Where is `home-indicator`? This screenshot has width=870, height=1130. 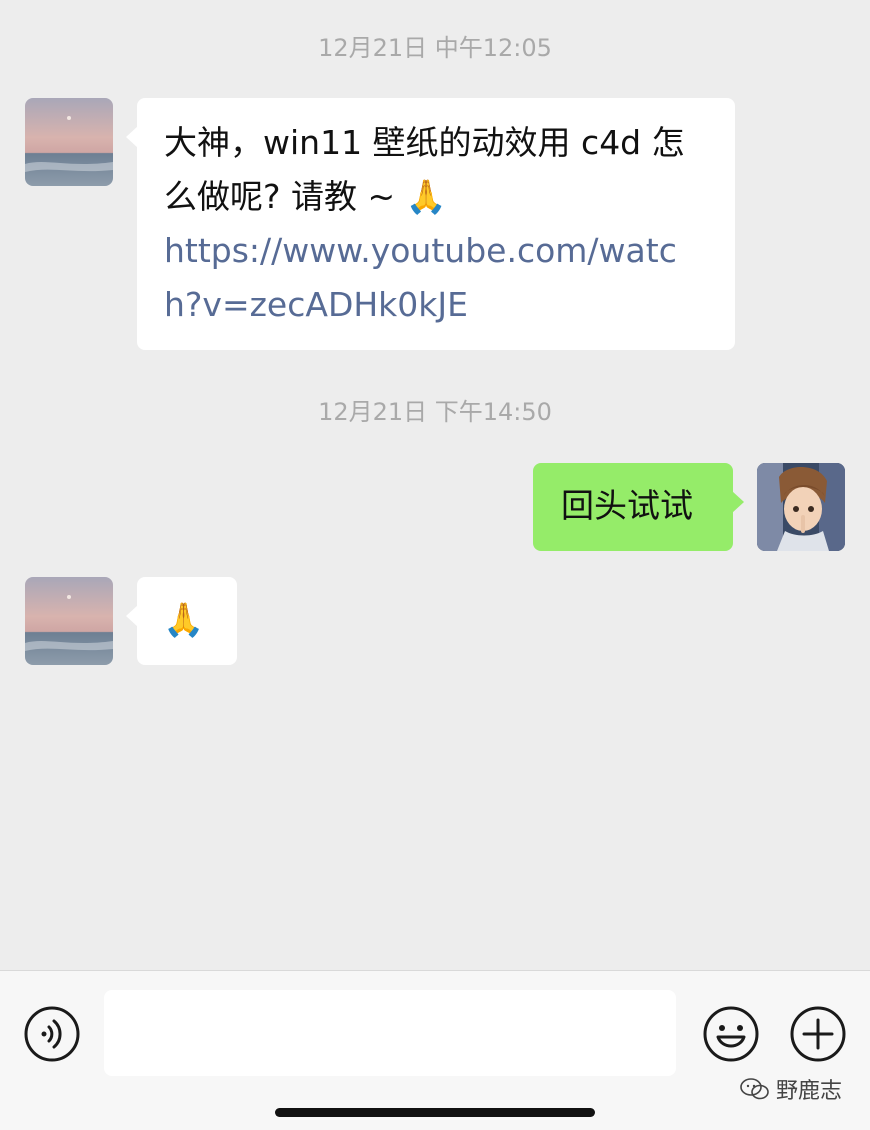
home-indicator is located at coordinates (435, 1112).